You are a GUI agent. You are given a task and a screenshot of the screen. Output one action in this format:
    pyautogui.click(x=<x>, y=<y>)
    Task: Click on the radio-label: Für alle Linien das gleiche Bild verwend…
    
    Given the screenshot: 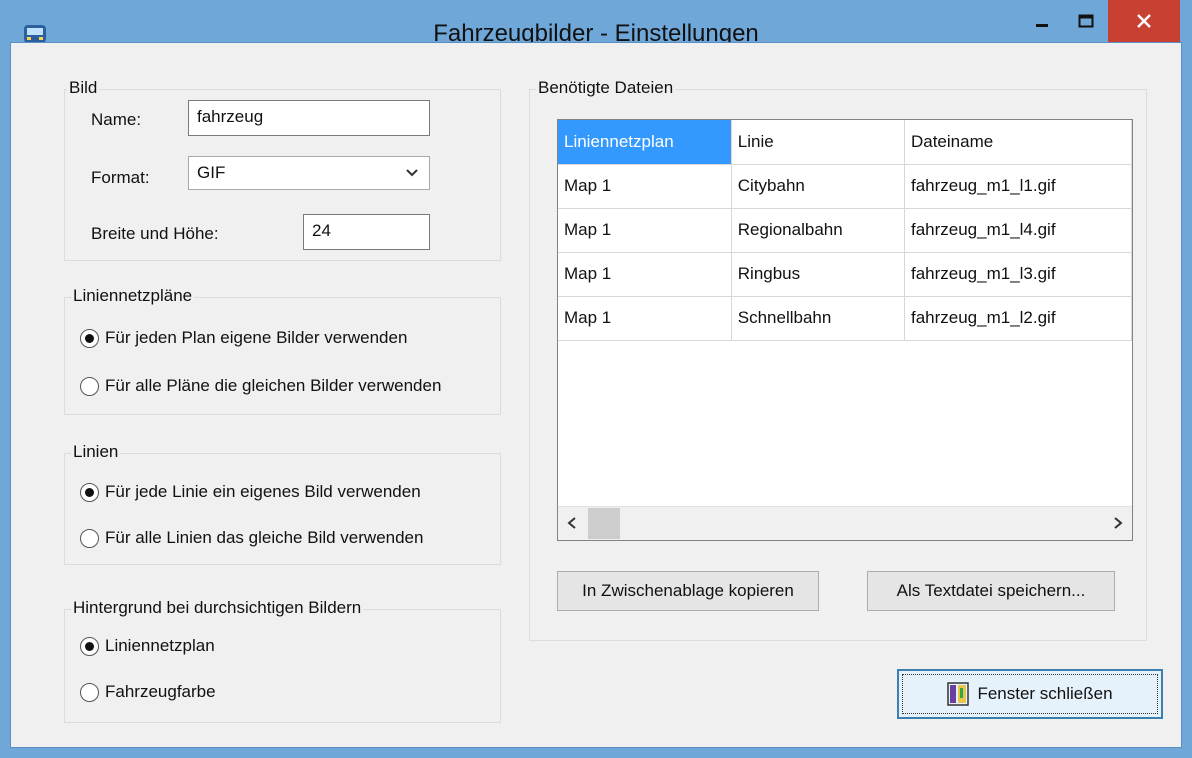 What is the action you would take?
    pyautogui.click(x=264, y=537)
    